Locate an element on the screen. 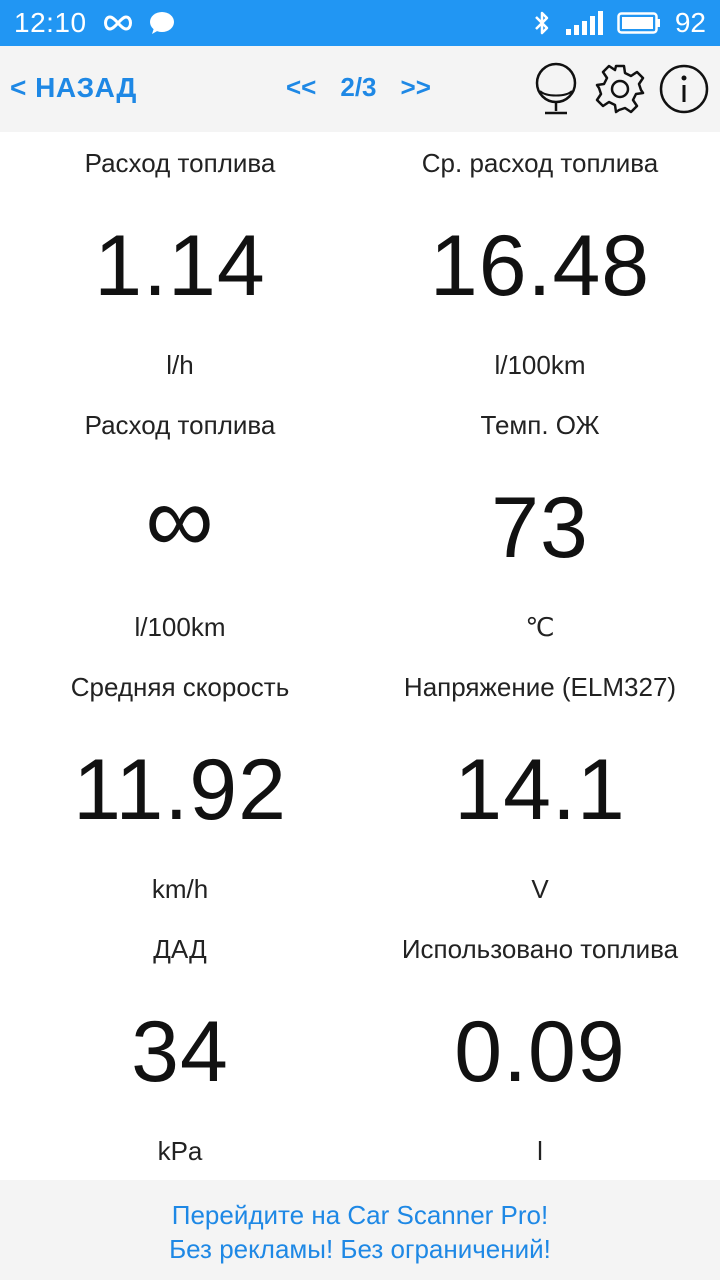 The image size is (720, 1280). promo-line-2: Без рекламы! Без ограничений! is located at coordinates (360, 1249).